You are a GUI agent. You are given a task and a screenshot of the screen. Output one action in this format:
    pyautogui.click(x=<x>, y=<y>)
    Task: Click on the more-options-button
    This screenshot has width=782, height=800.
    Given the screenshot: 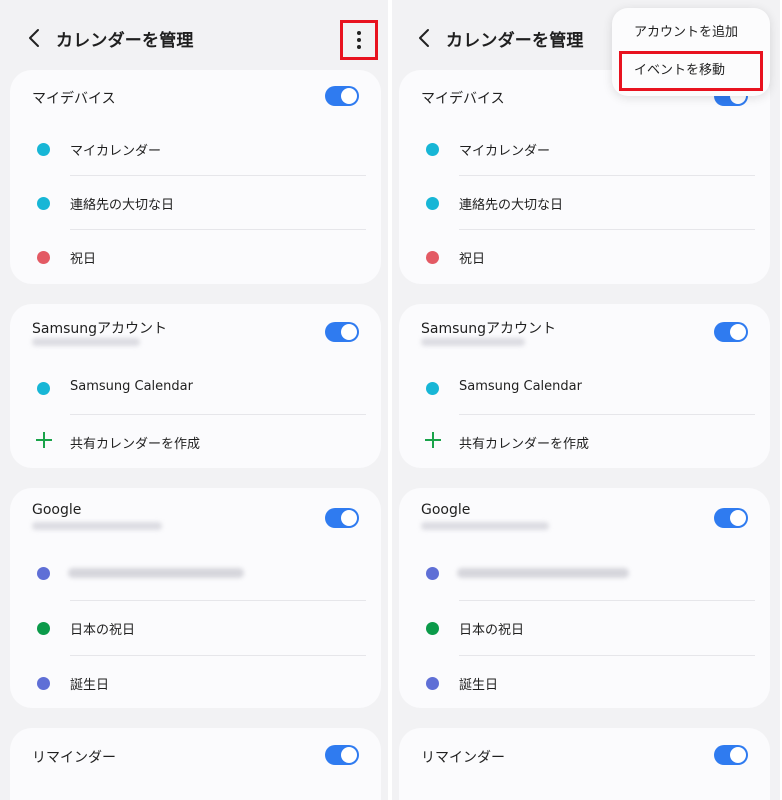 What is the action you would take?
    pyautogui.click(x=359, y=40)
    